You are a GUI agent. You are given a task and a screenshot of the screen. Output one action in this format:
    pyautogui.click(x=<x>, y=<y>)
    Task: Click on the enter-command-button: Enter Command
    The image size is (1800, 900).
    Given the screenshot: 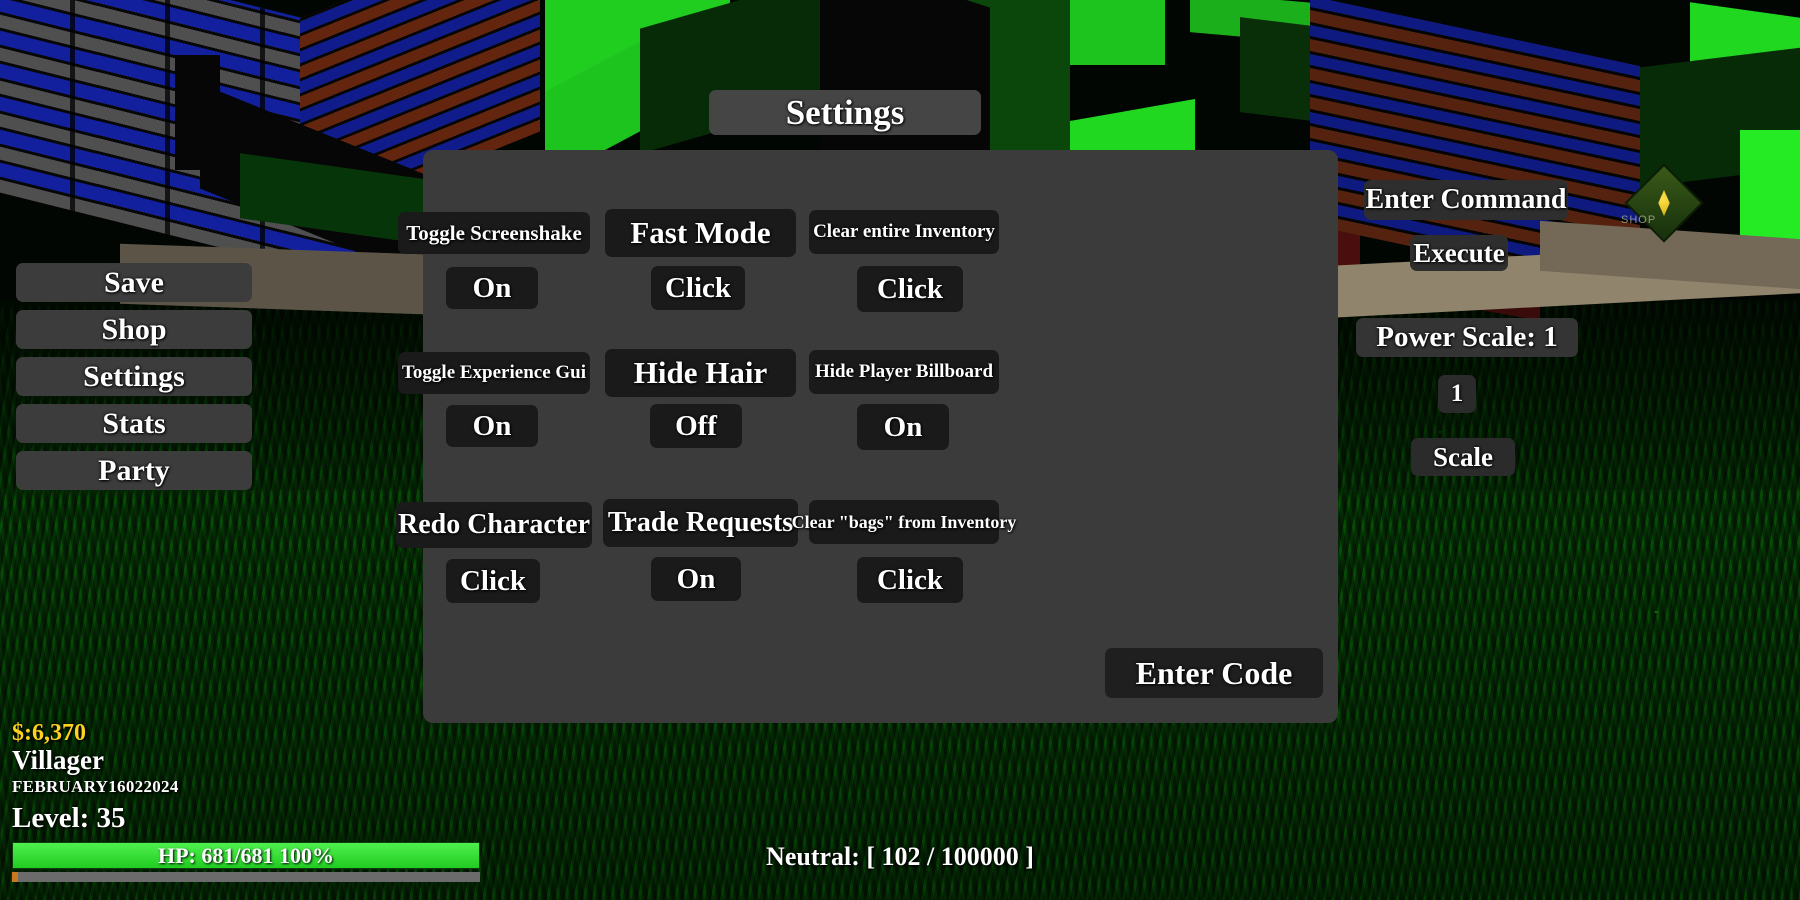 What is the action you would take?
    pyautogui.click(x=1466, y=200)
    